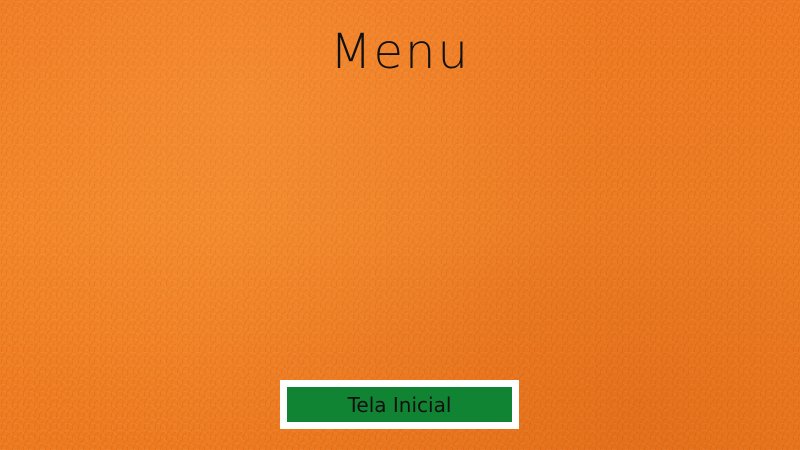 The height and width of the screenshot is (450, 800). Describe the element at coordinates (400, 52) in the screenshot. I see `menu-title: Menu` at that location.